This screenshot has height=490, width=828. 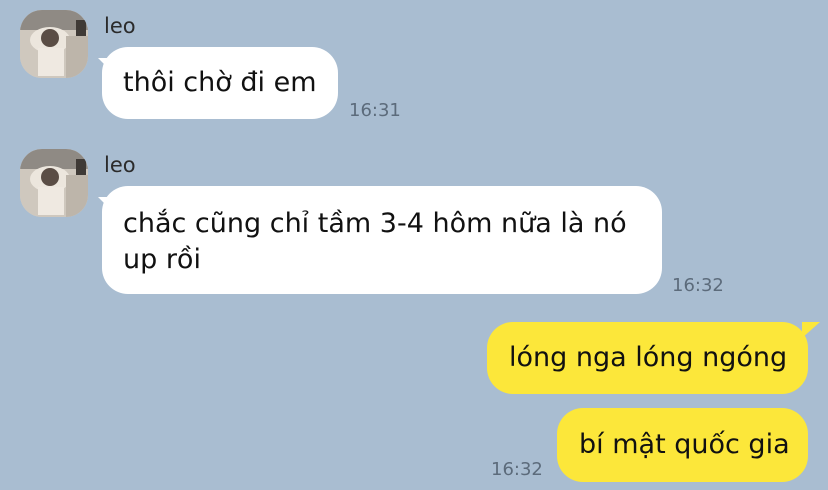 What do you see at coordinates (682, 445) in the screenshot?
I see `message-bubble-outgoing: bí mật quốc gia` at bounding box center [682, 445].